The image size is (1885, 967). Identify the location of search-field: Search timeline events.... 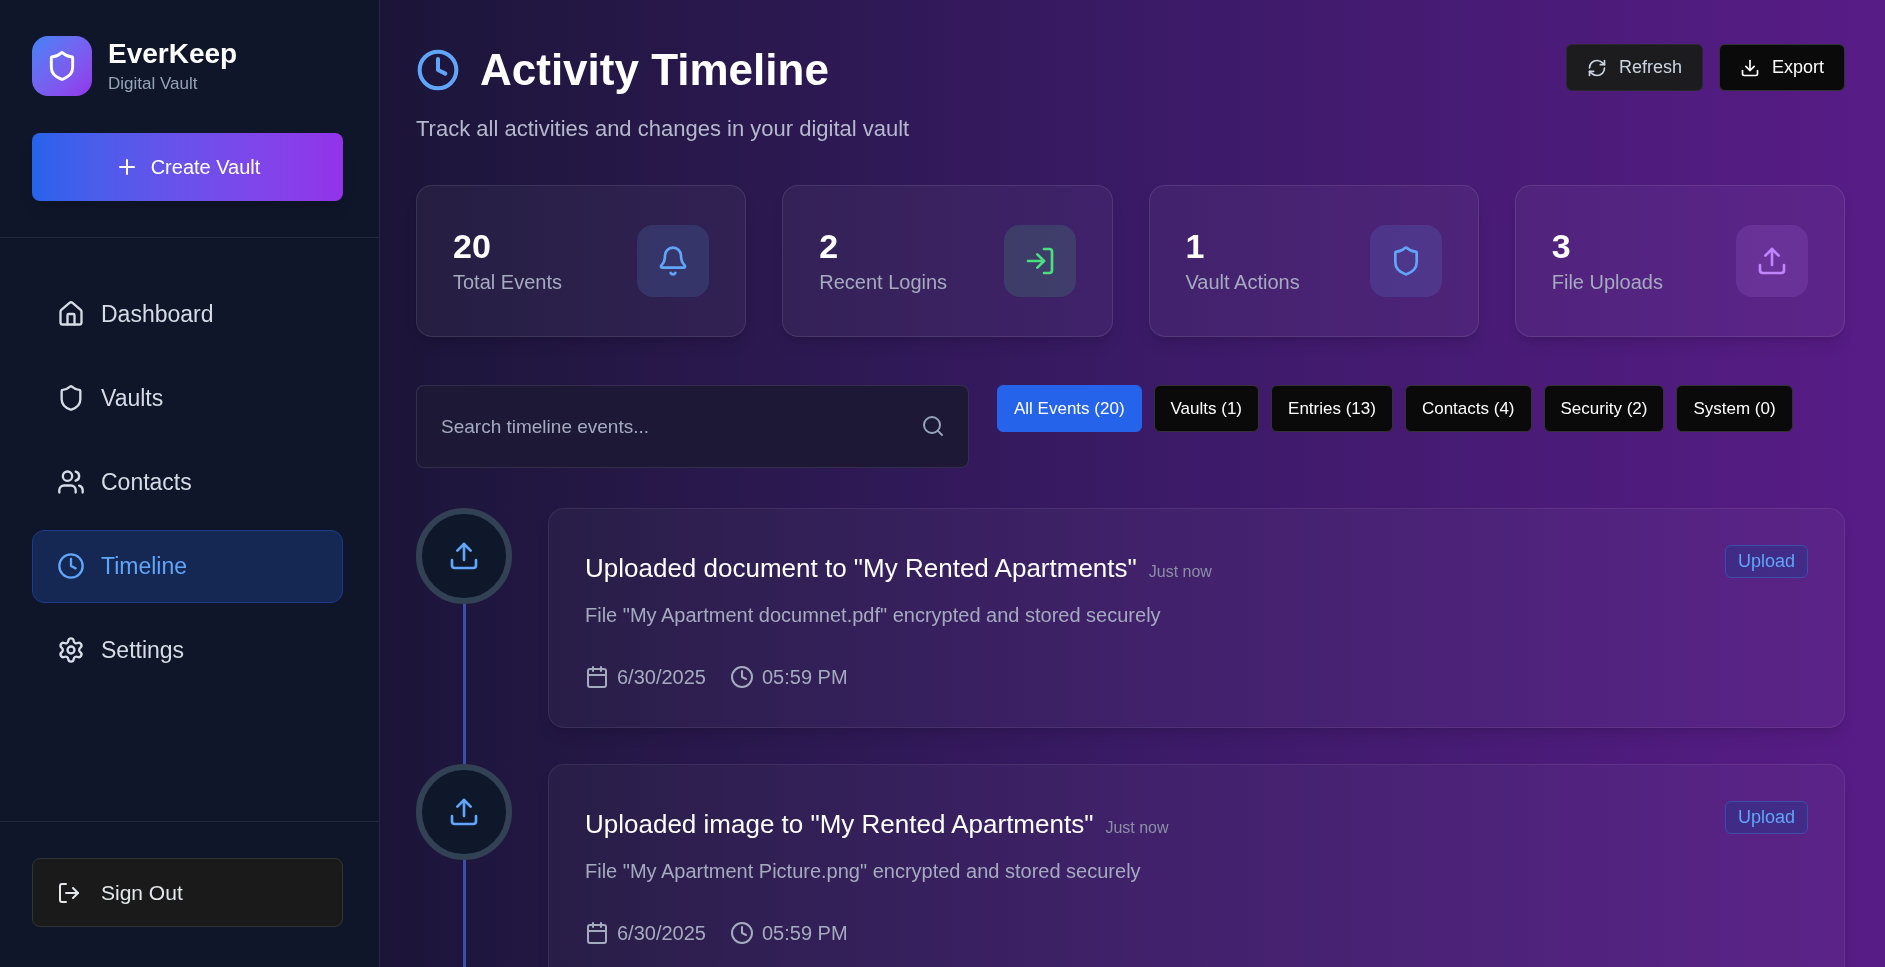
(692, 426).